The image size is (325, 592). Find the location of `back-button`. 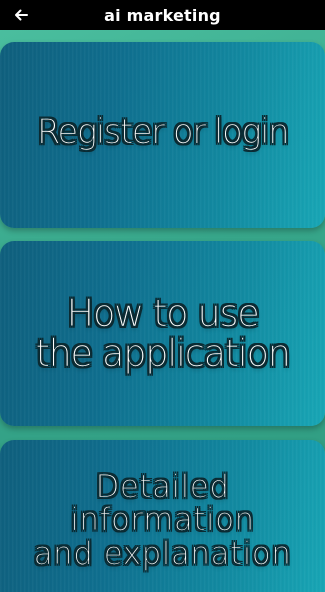

back-button is located at coordinates (21, 15).